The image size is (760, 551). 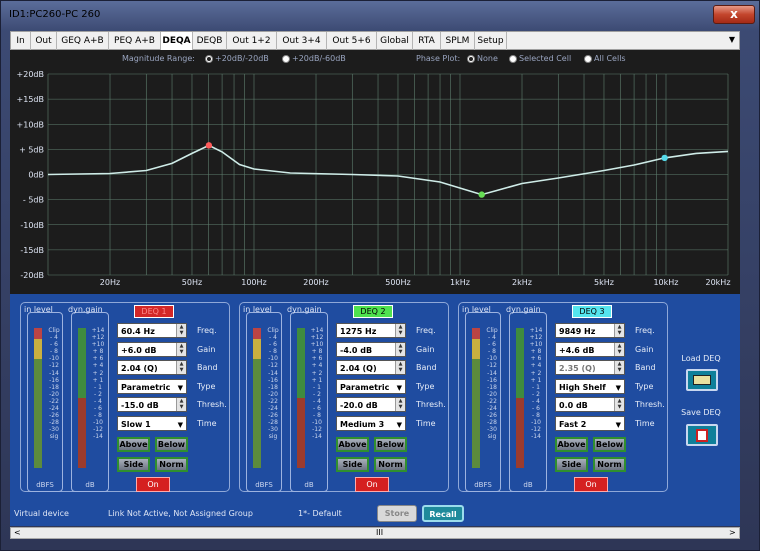 I want to click on tab-menu-icon: ▼, so click(x=732, y=39).